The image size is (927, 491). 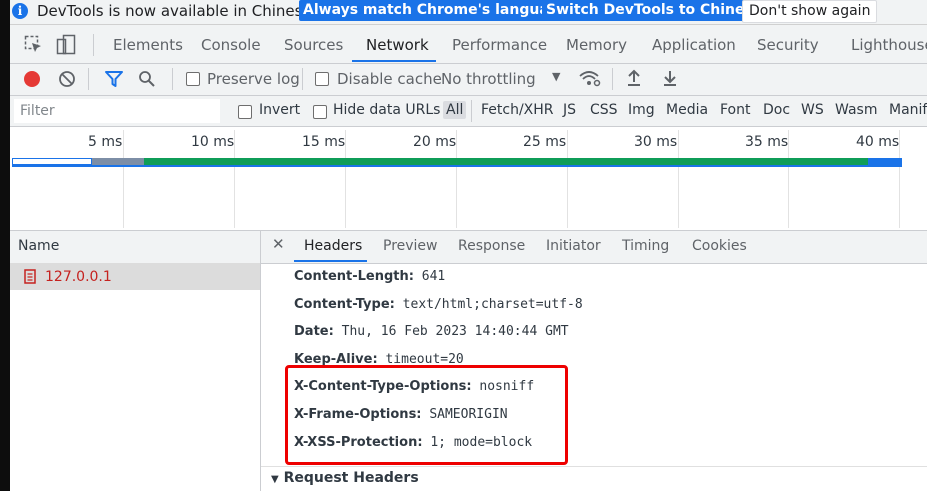 What do you see at coordinates (767, 142) in the screenshot?
I see `timeline-tick: 35 ms` at bounding box center [767, 142].